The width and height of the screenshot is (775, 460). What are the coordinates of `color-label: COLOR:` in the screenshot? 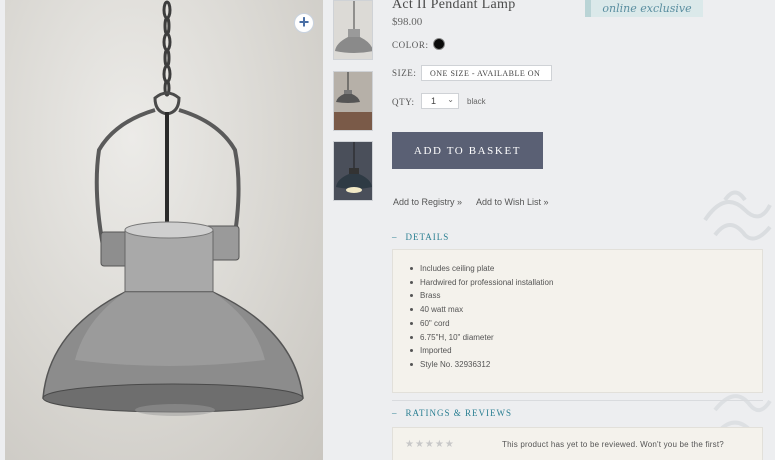 It's located at (410, 45).